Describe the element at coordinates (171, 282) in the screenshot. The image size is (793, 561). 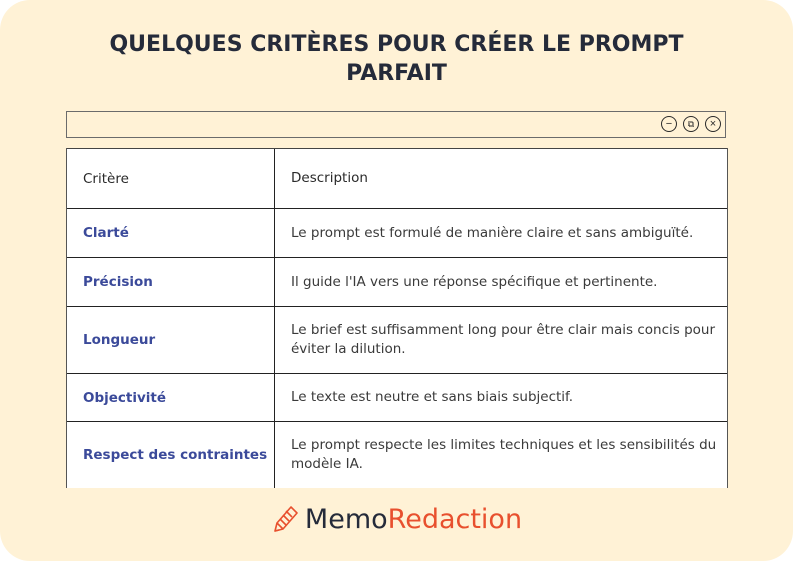
I see `criterion-cell: Précision` at that location.